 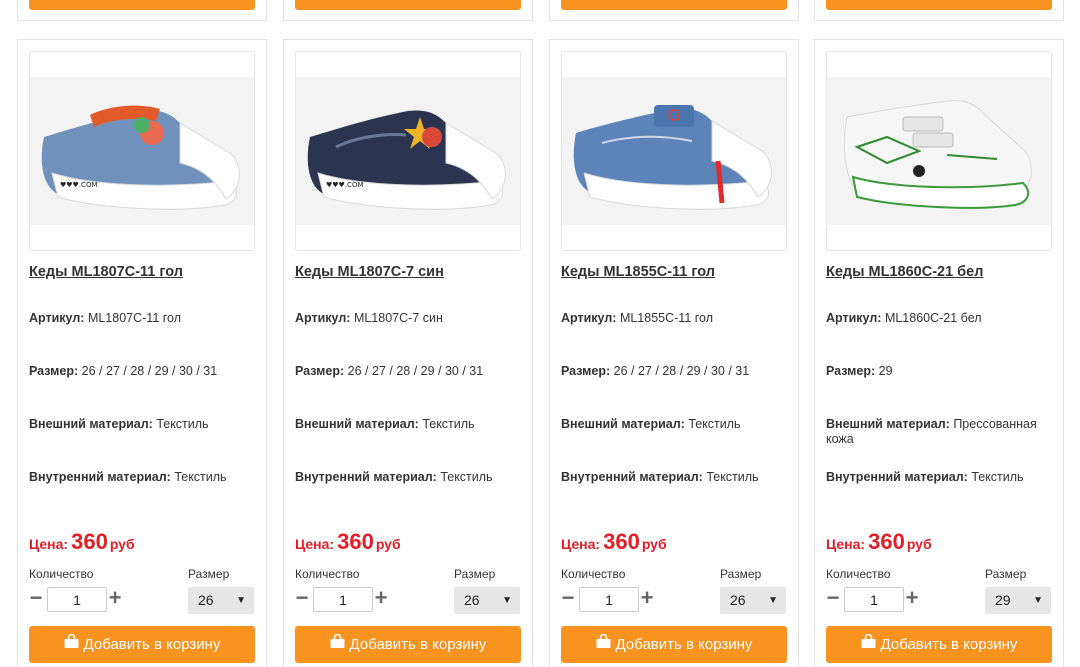 I want to click on sizes-row: Размер: 29, so click(x=940, y=371).